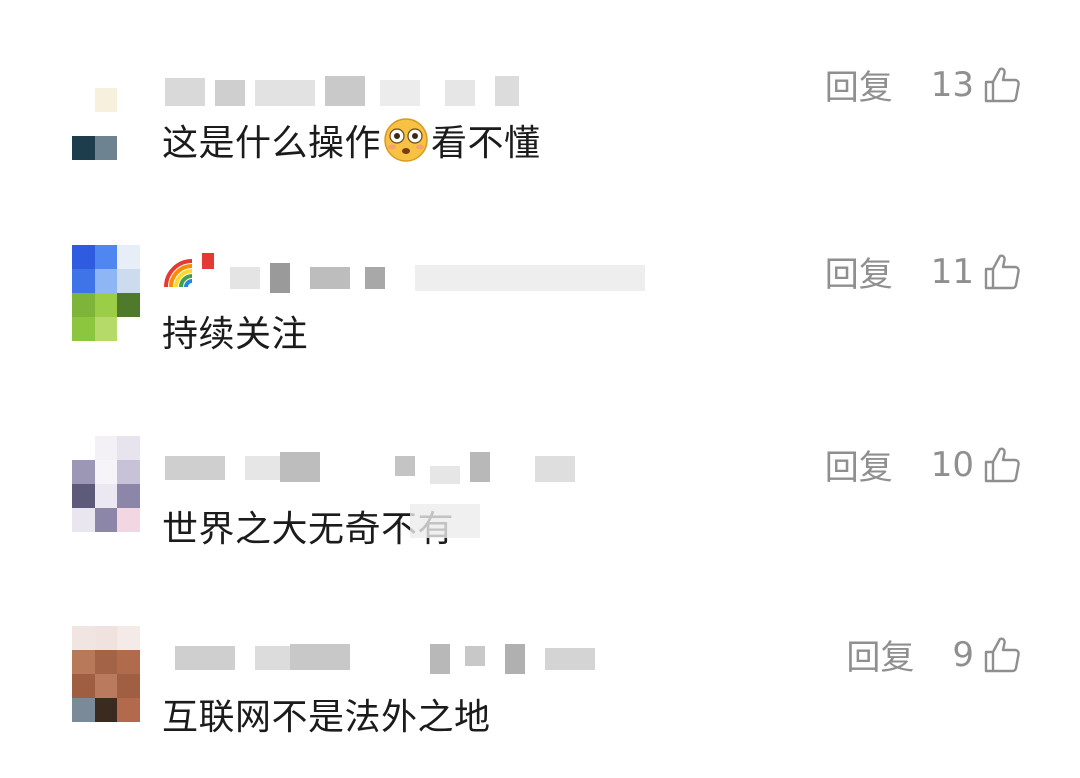 The image size is (1080, 778). I want to click on comment-actions: 回复 13, so click(923, 84).